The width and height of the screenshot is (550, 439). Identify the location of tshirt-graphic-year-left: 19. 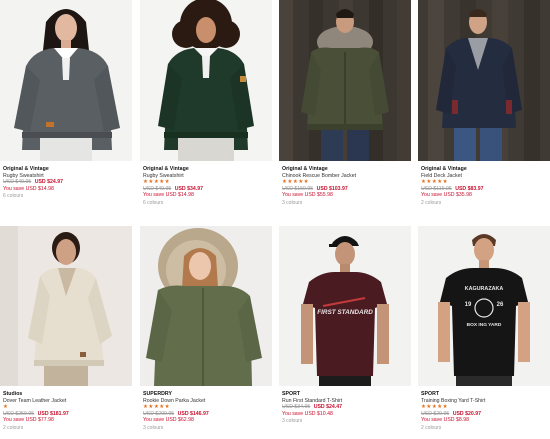
(468, 305).